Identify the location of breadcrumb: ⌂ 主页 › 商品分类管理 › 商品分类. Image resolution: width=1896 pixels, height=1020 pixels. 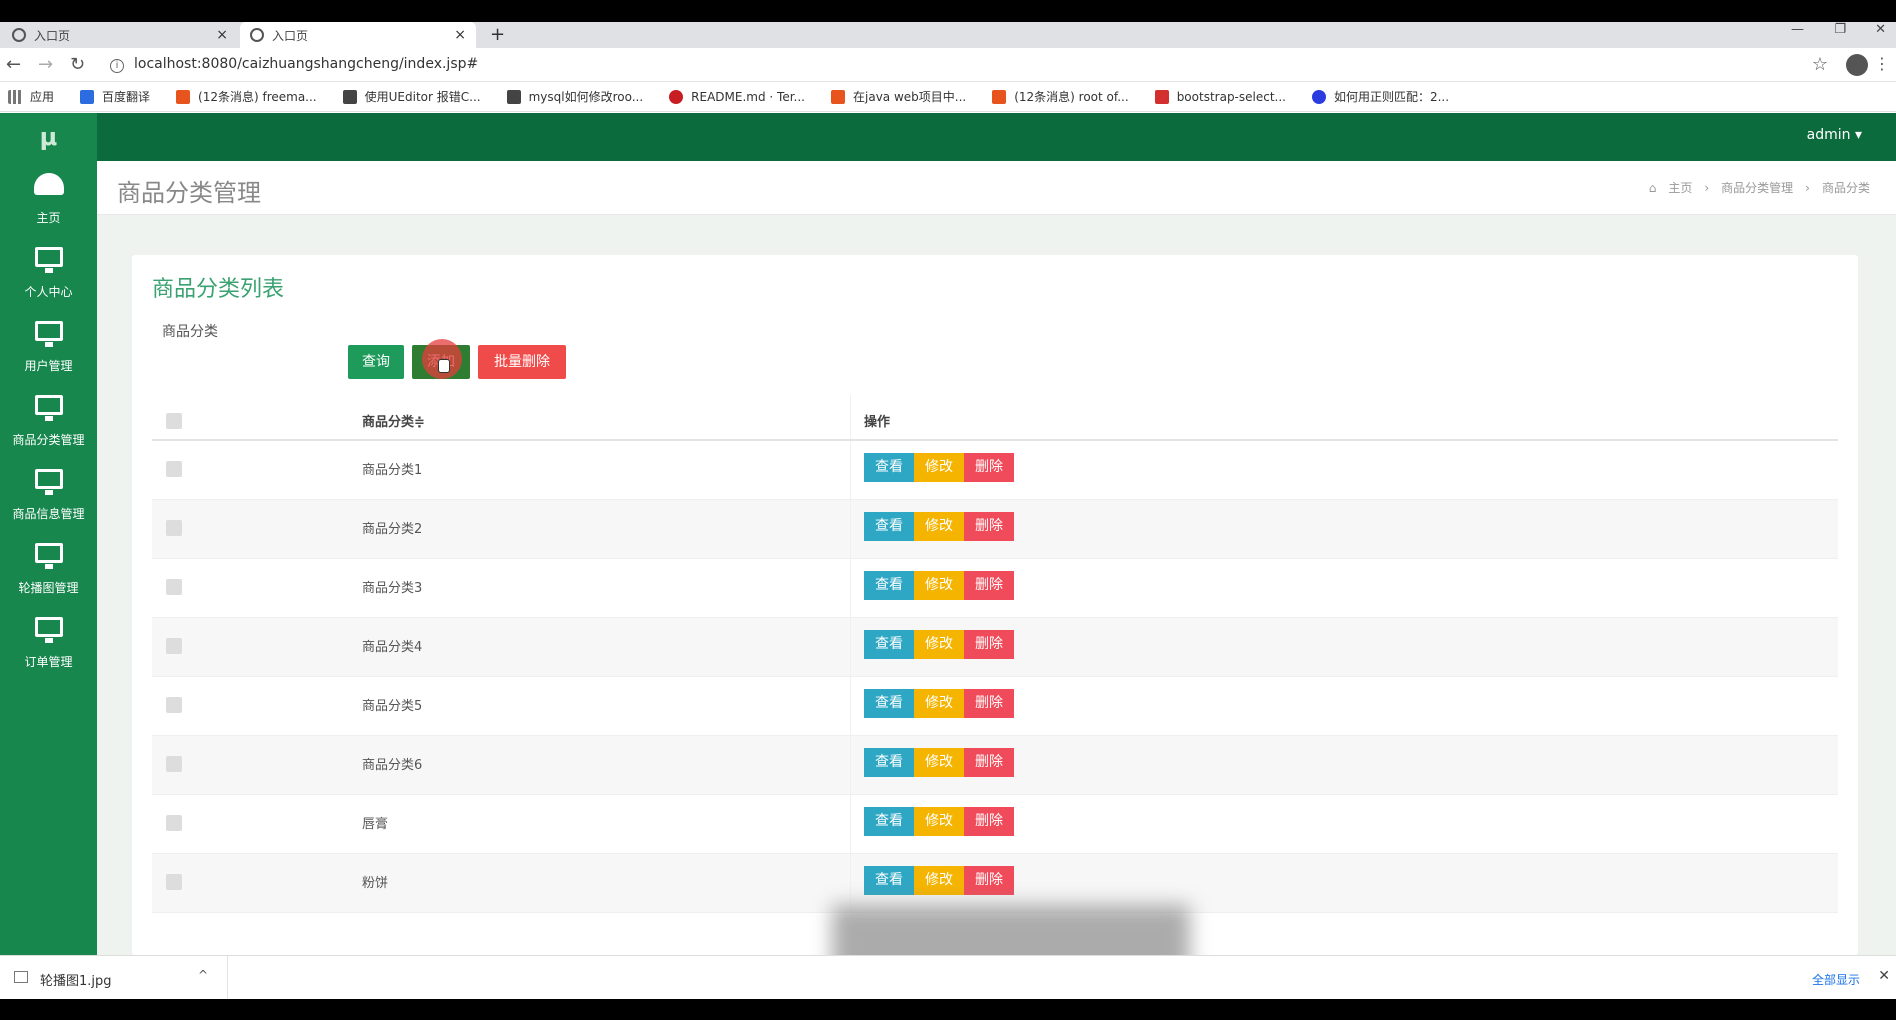
(1759, 187).